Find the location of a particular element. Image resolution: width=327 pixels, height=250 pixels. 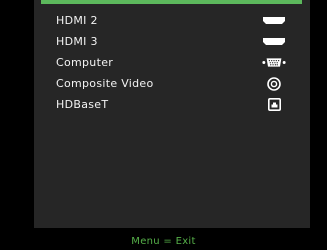

source-item-composite-video: Composite Video is located at coordinates (172, 83).